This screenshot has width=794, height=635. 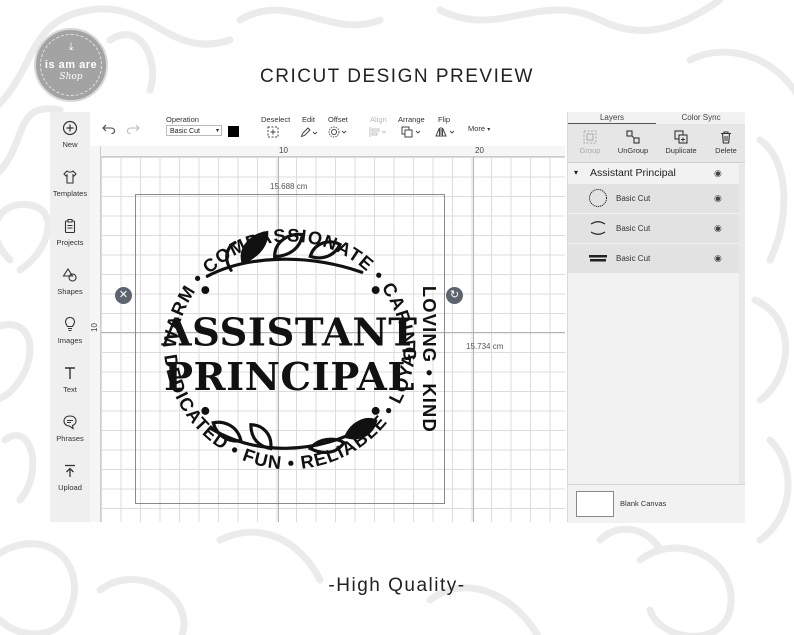 I want to click on arrange-icon, so click(x=412, y=132).